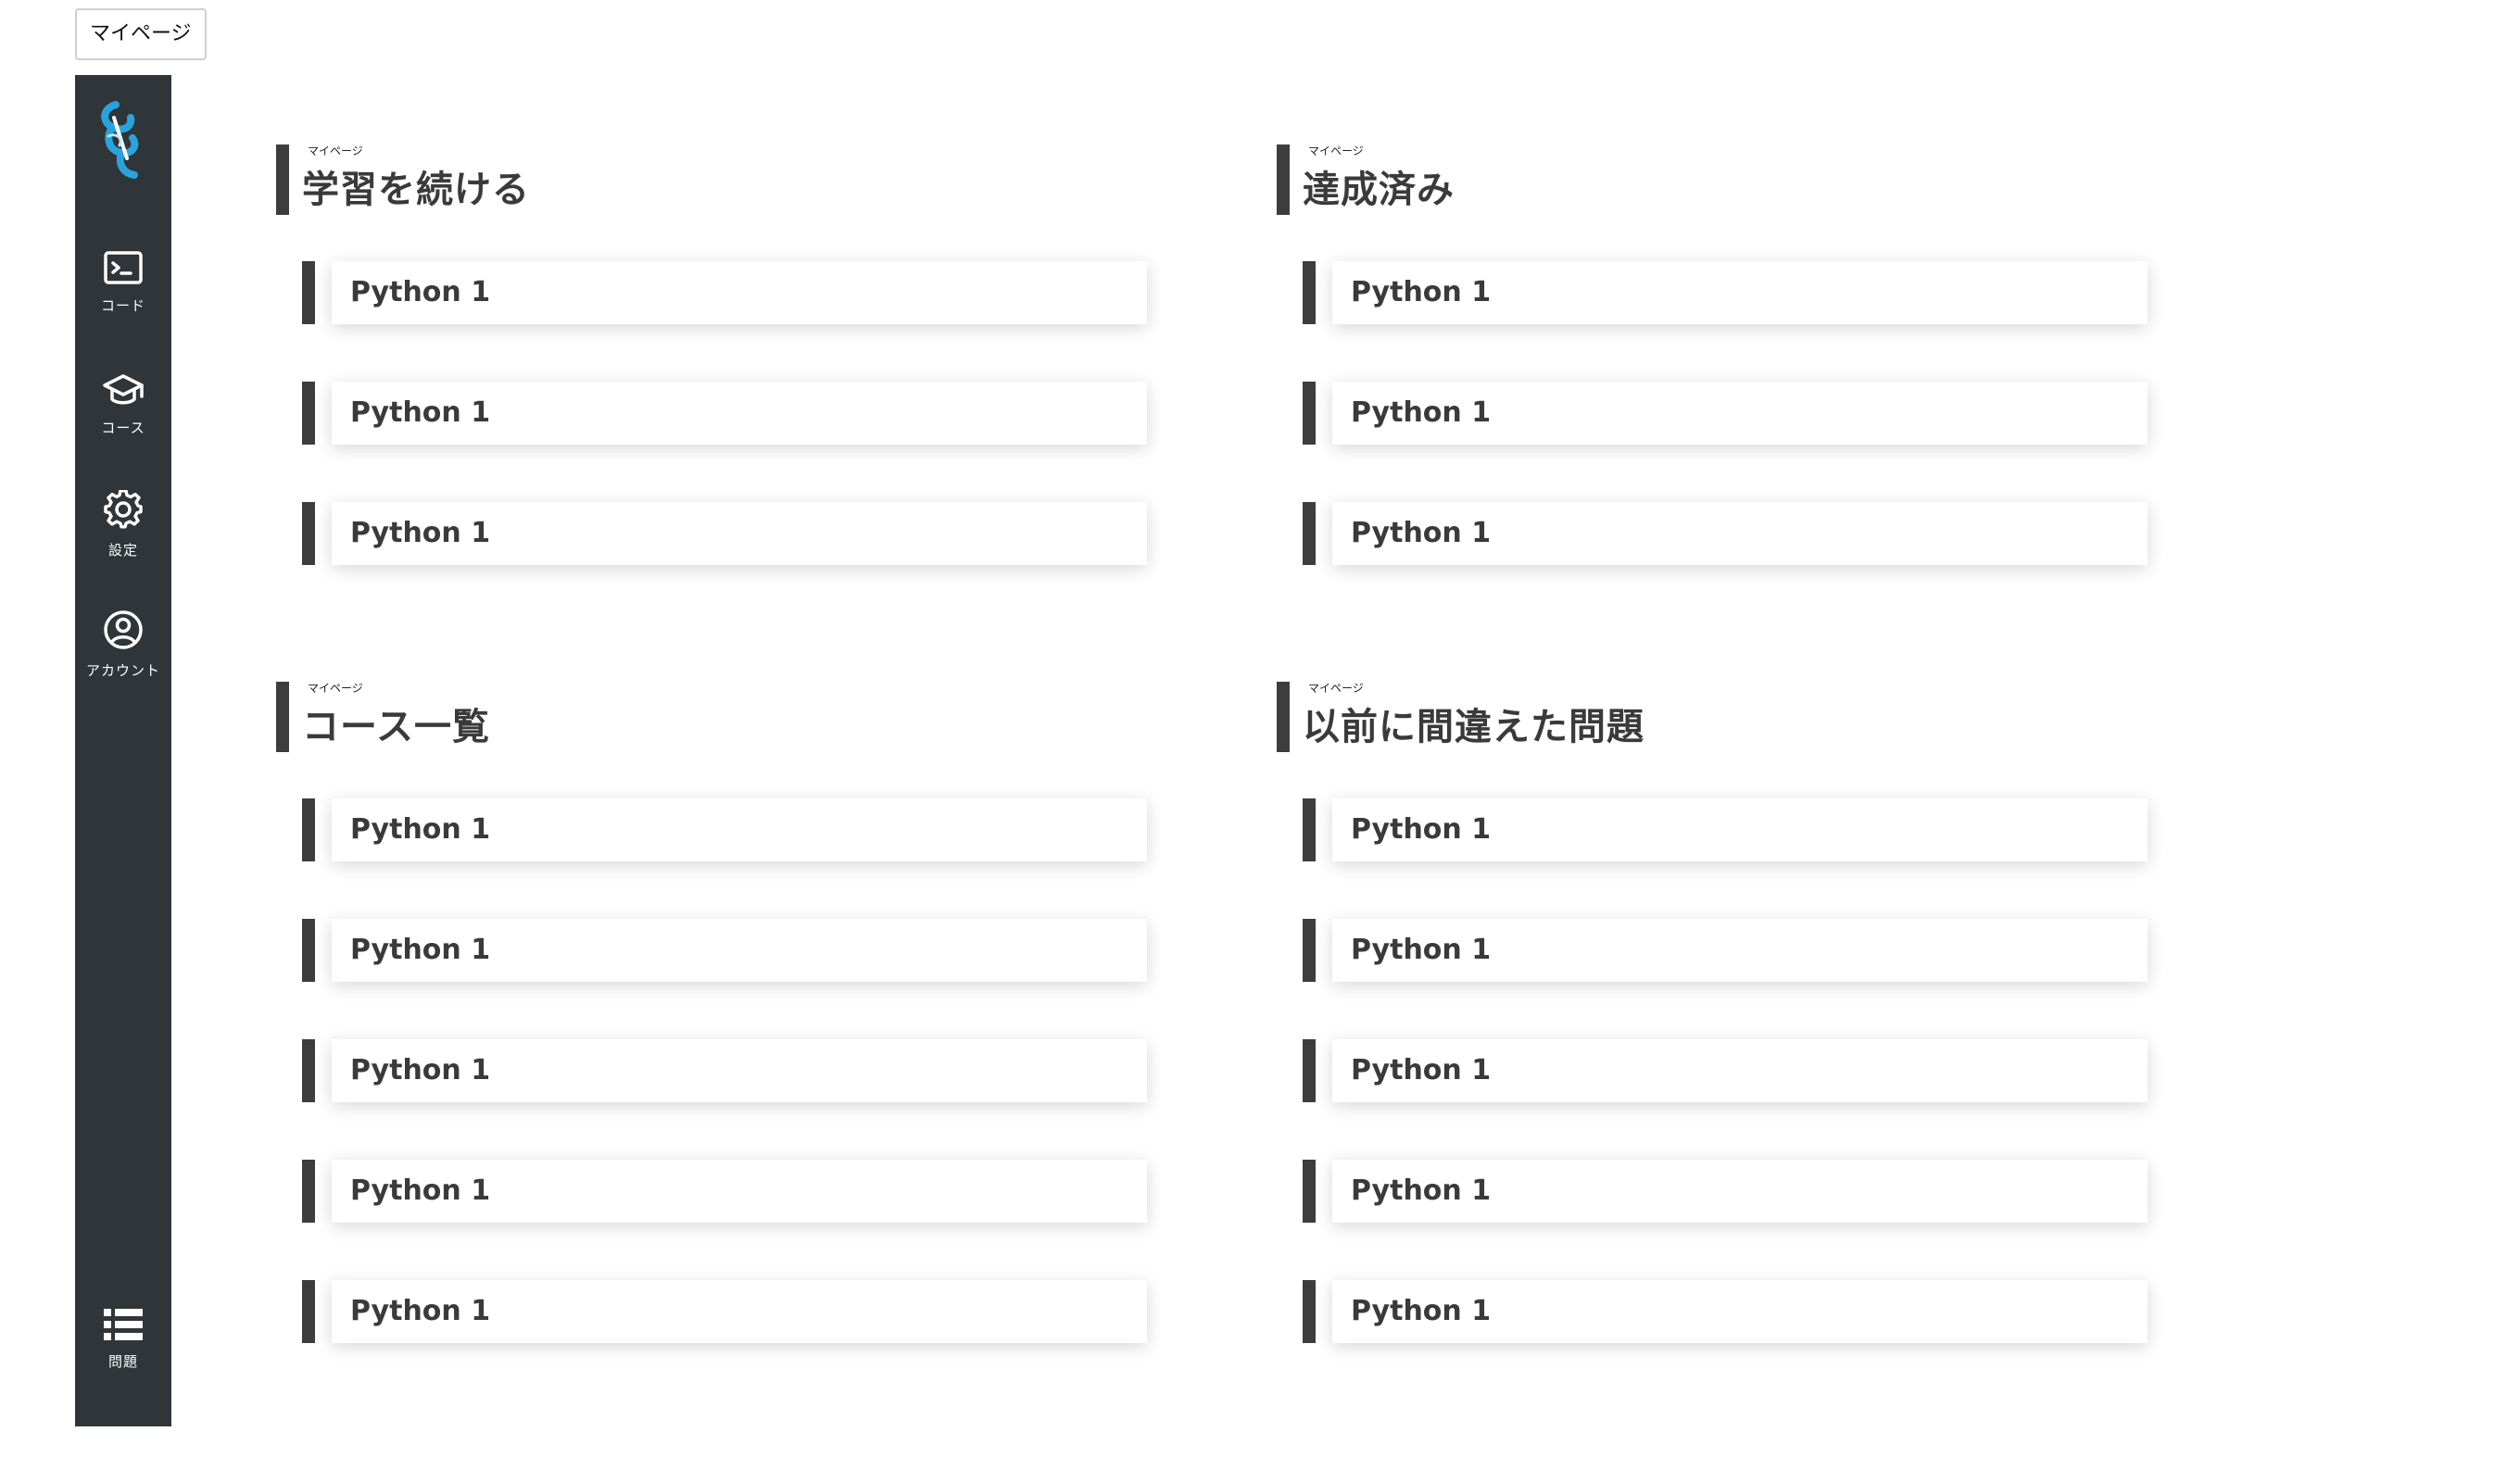 The height and width of the screenshot is (1482, 2520). What do you see at coordinates (396, 727) in the screenshot?
I see `section-title: コース一覧` at bounding box center [396, 727].